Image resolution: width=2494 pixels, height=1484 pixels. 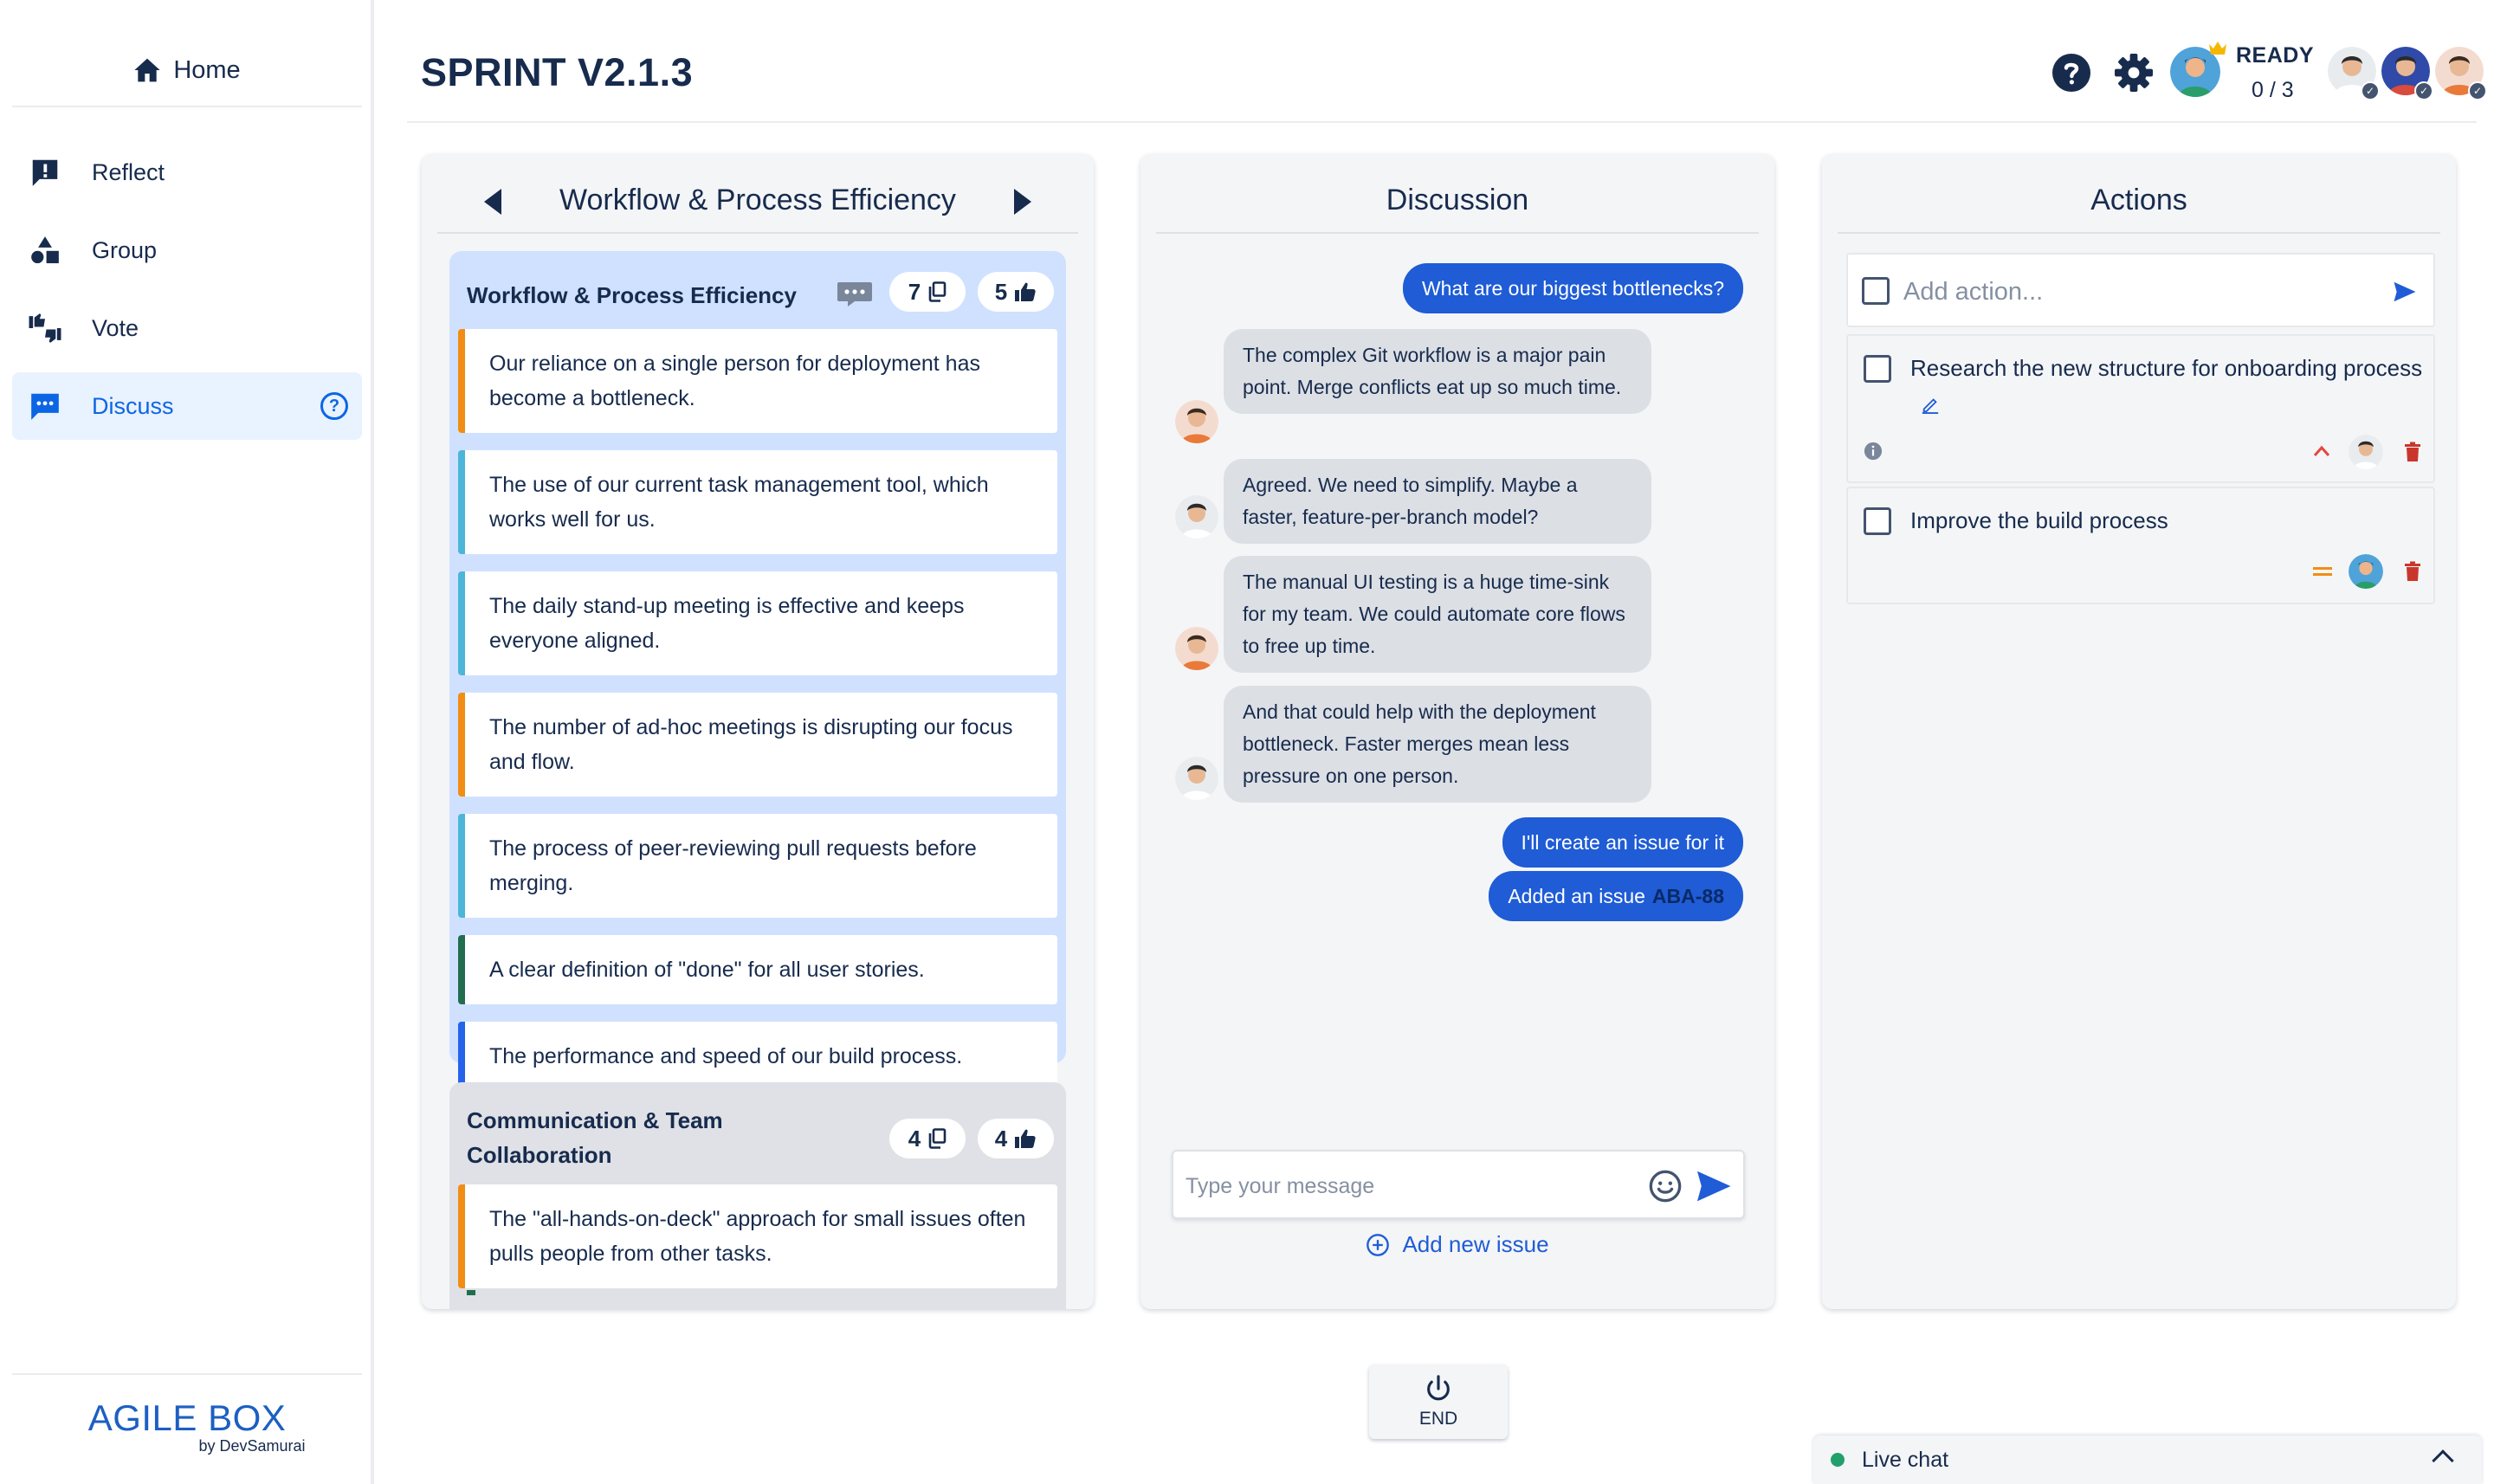 What do you see at coordinates (2147, 1460) in the screenshot?
I see `live-chat-widget: Live chat` at bounding box center [2147, 1460].